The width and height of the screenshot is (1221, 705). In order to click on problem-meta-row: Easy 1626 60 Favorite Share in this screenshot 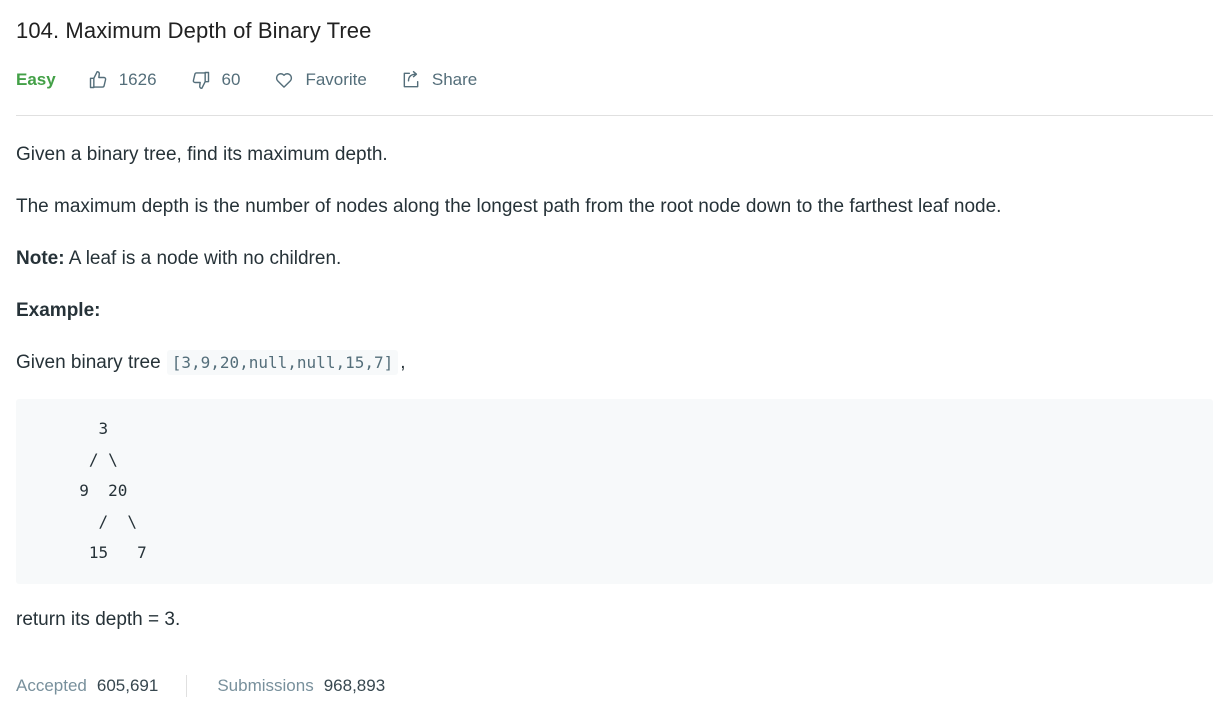, I will do `click(263, 80)`.